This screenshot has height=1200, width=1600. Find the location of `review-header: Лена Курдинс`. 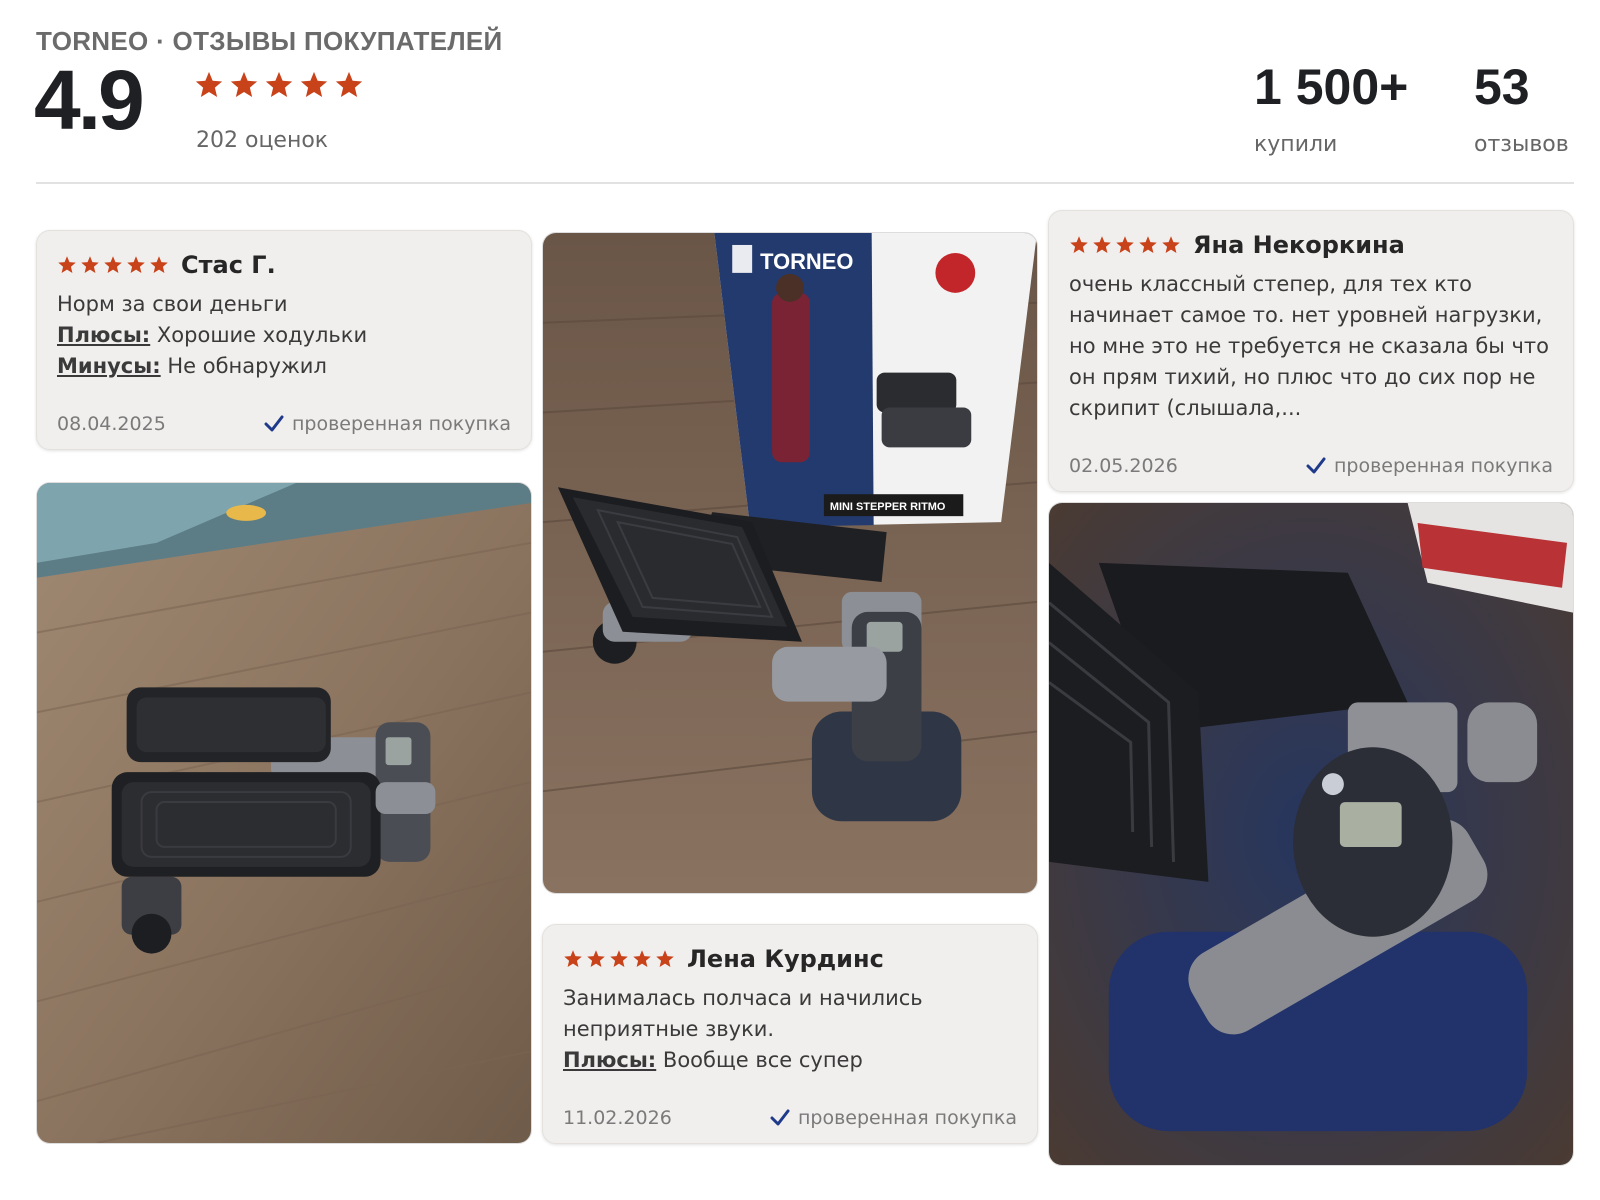

review-header: Лена Курдинс is located at coordinates (723, 959).